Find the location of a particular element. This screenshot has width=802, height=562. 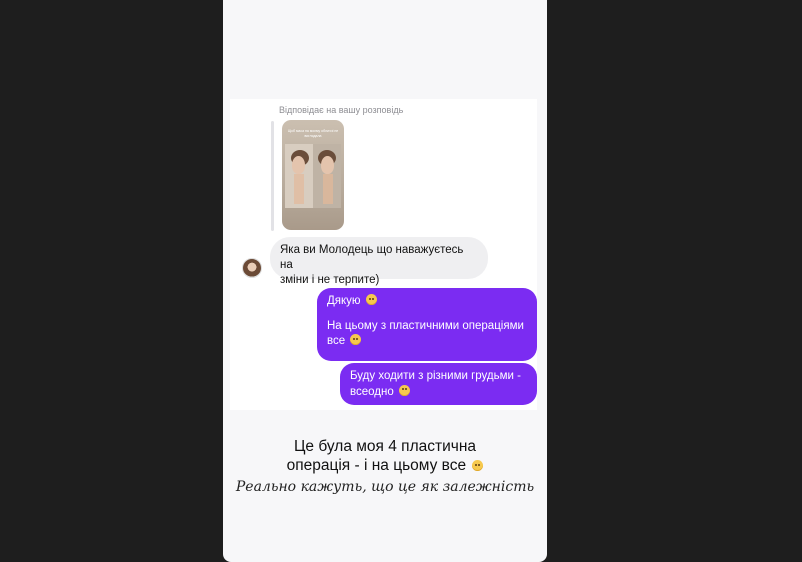

before-photo is located at coordinates (299, 176).